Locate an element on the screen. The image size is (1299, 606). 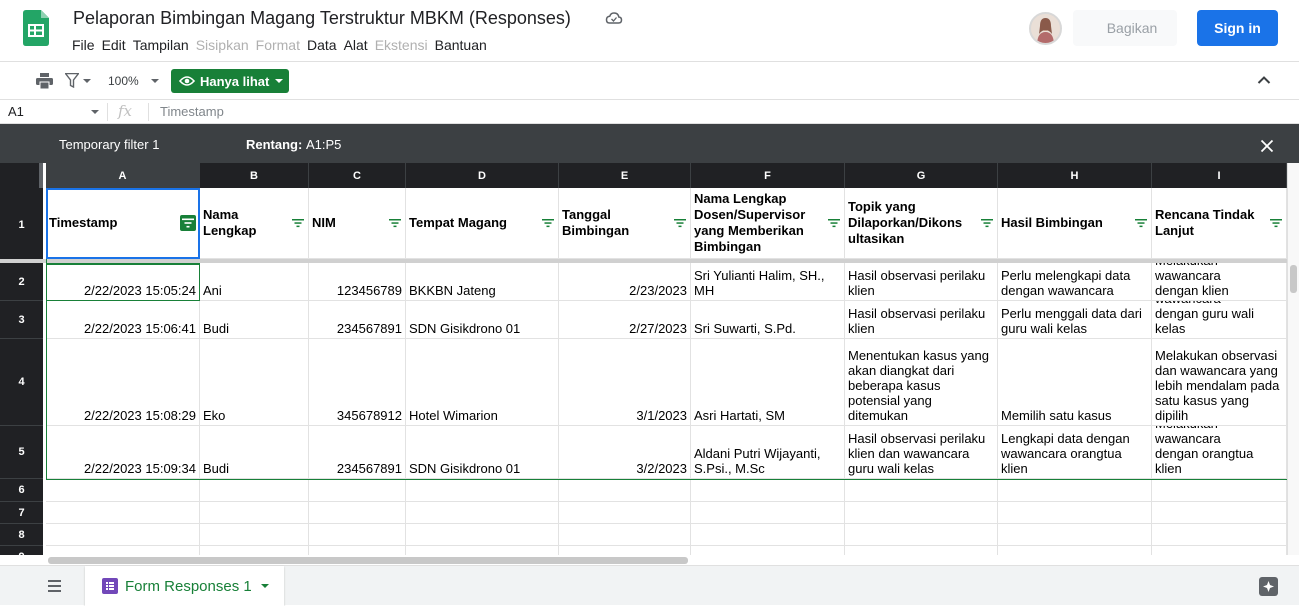
filter-icon is located at coordinates (72, 80).